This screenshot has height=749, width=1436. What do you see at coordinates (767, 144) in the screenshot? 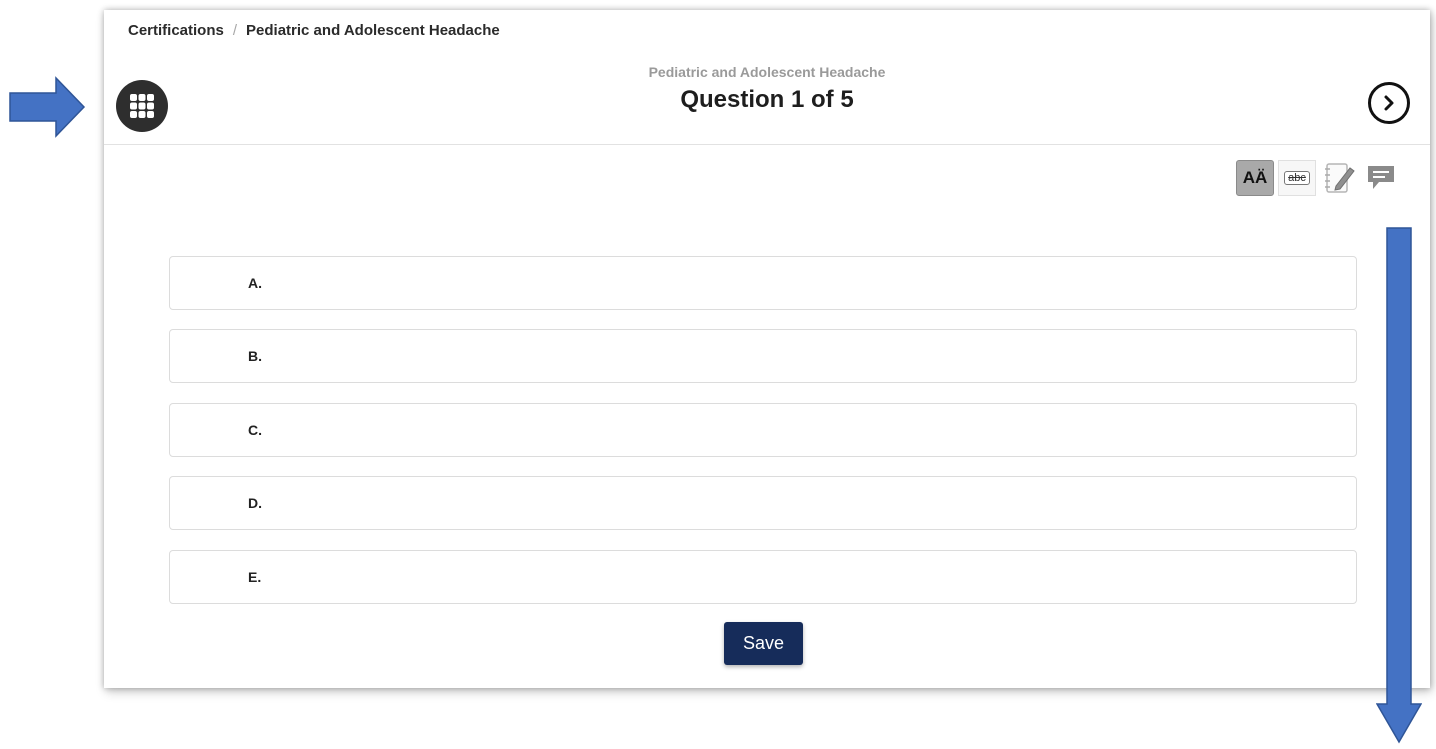
I see `header-divider` at bounding box center [767, 144].